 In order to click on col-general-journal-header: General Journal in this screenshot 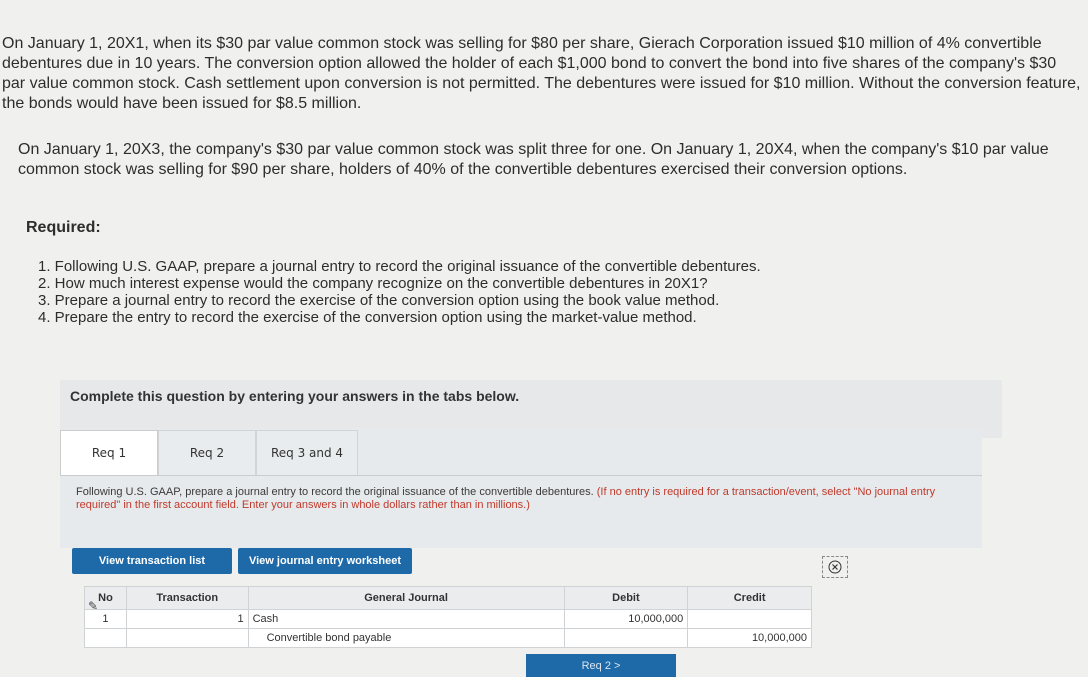, I will do `click(406, 598)`.